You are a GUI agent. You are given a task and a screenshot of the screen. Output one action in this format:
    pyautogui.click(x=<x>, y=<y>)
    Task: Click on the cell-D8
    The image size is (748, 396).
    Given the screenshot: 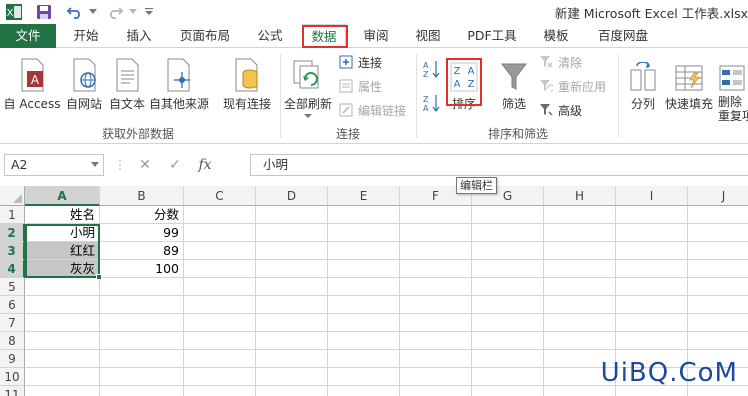 What is the action you would take?
    pyautogui.click(x=292, y=341)
    